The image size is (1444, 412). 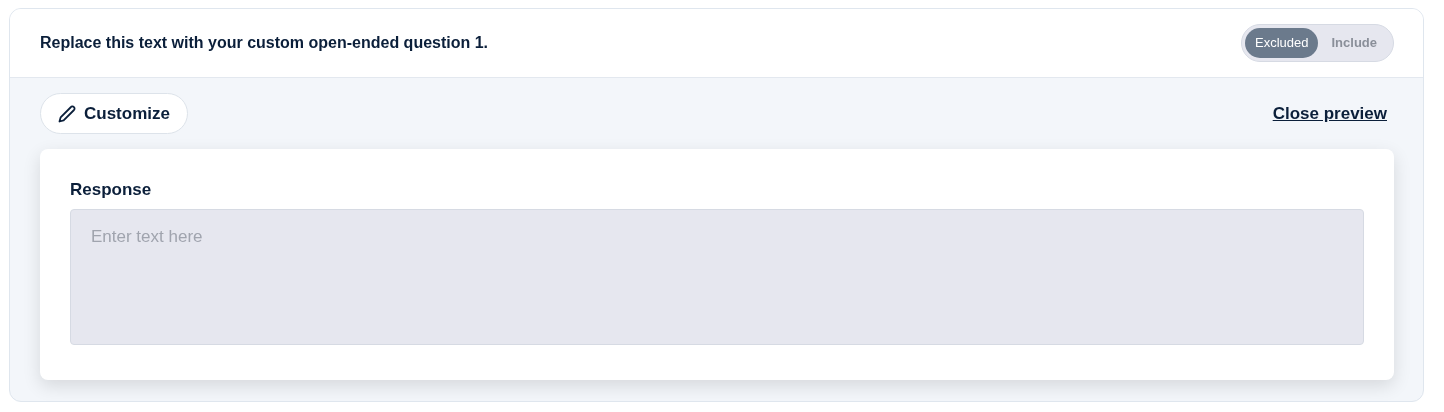 What do you see at coordinates (1329, 113) in the screenshot?
I see `close-preview-link: Close preview` at bounding box center [1329, 113].